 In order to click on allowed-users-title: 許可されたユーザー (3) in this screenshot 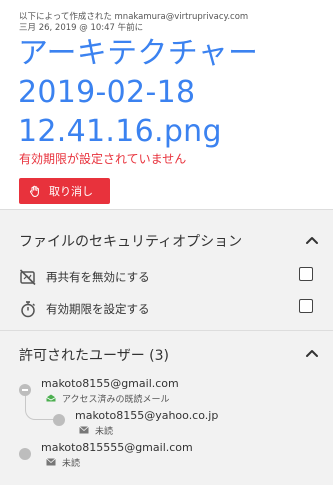, I will do `click(94, 356)`.